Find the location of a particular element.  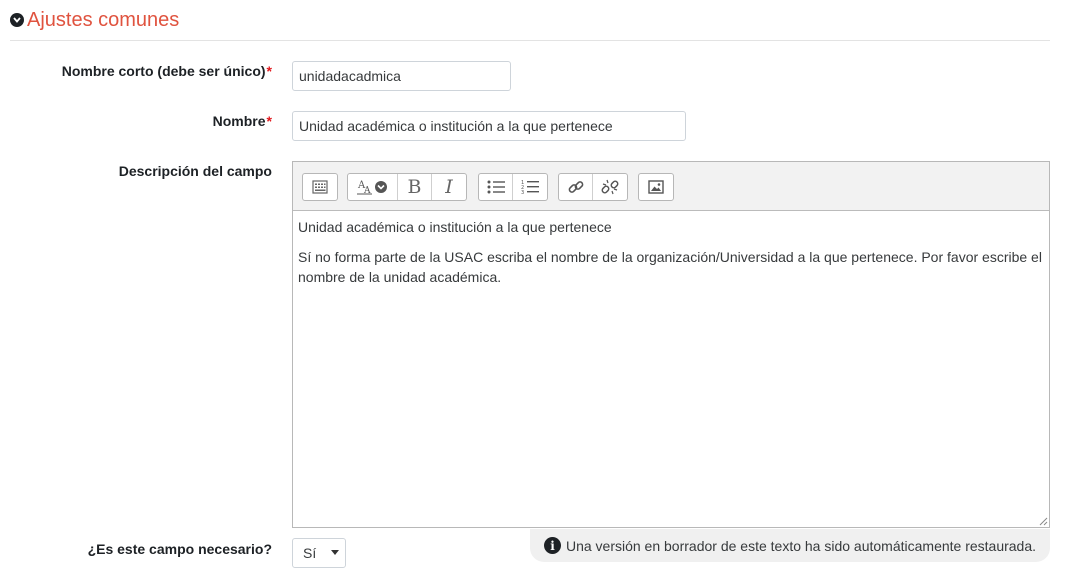

font-style-icon: A A is located at coordinates (371, 187).